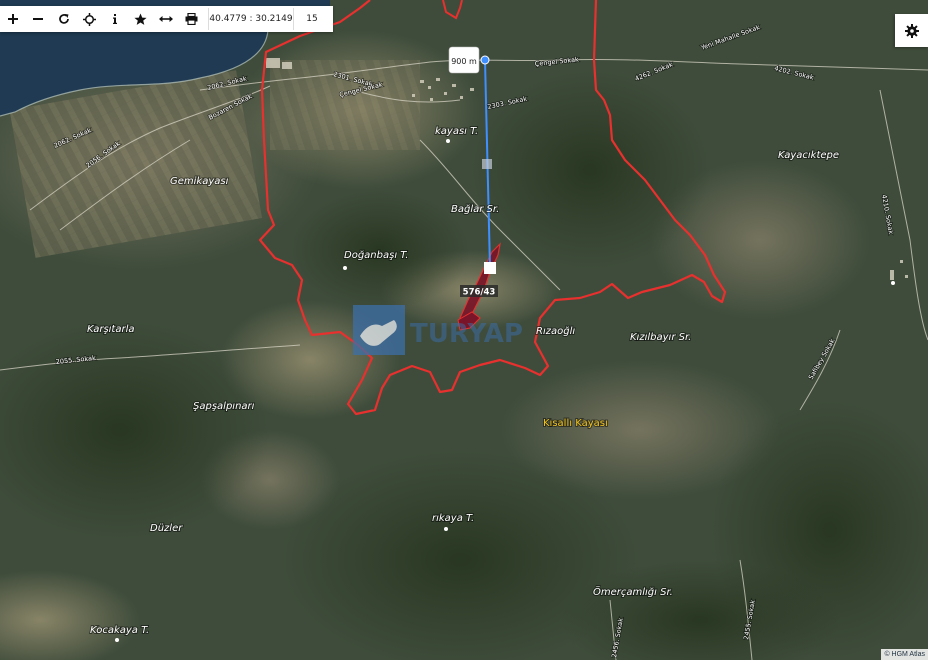 The image size is (928, 660). What do you see at coordinates (487, 164) in the screenshot?
I see `measure-midpoint-handle` at bounding box center [487, 164].